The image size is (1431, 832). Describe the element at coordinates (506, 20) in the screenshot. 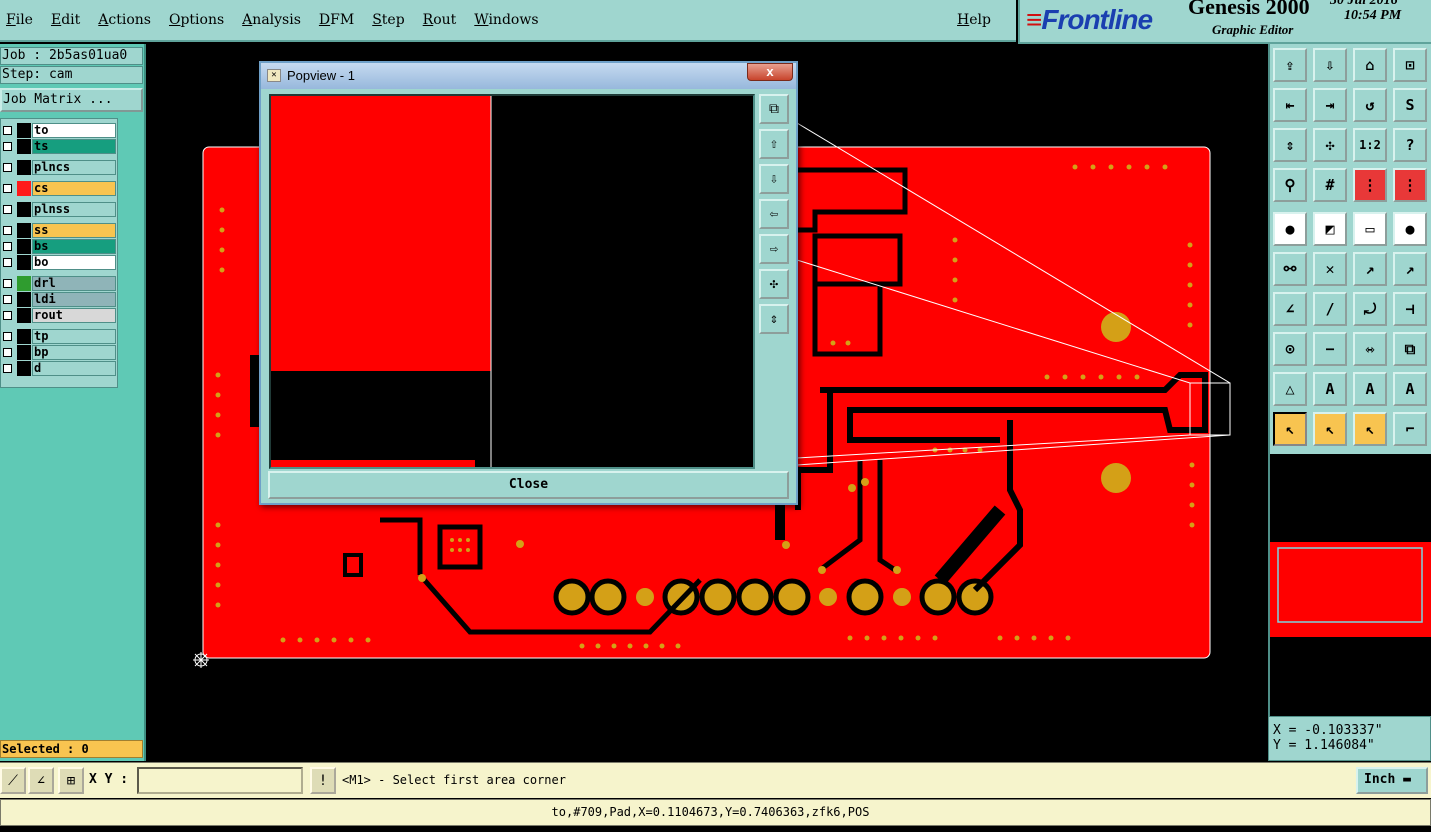

I see `menu-windows: Windows` at that location.